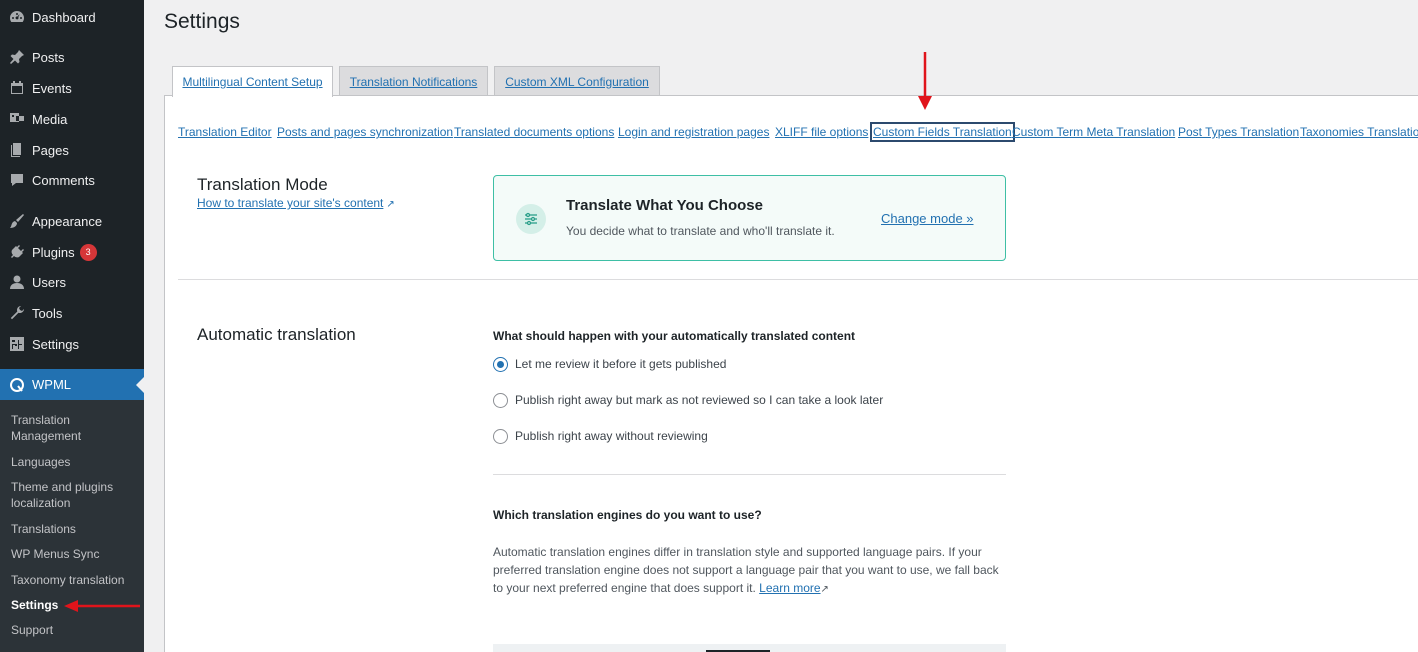  What do you see at coordinates (17, 313) in the screenshot?
I see `wrench-icon` at bounding box center [17, 313].